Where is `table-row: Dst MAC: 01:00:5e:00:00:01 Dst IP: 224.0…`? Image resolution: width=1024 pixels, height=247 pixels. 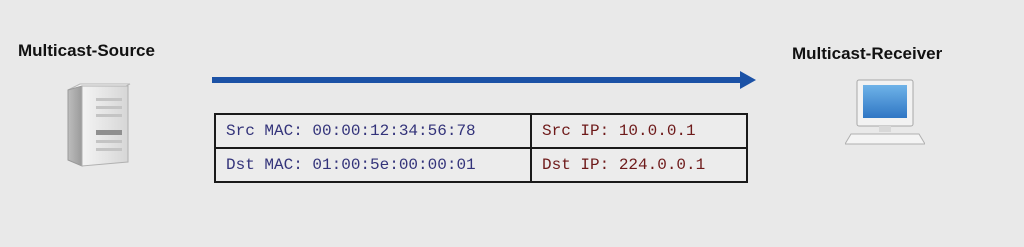
table-row: Dst MAC: 01:00:5e:00:00:01 Dst IP: 224.0… is located at coordinates (481, 165).